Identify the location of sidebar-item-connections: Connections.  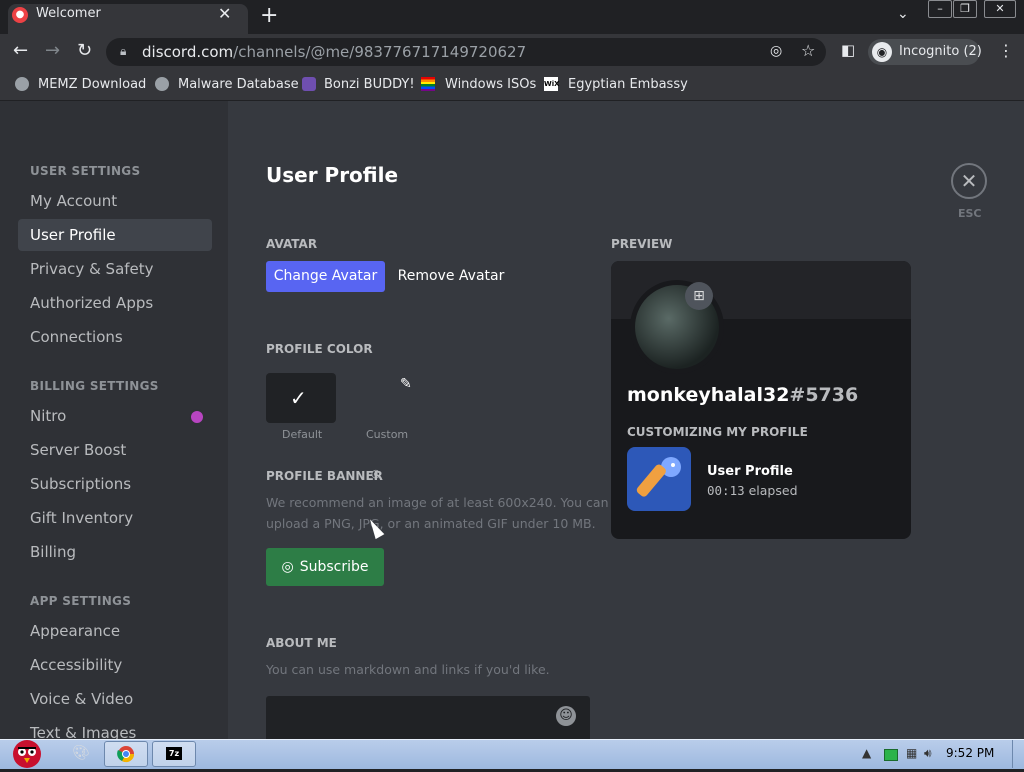
(115, 337).